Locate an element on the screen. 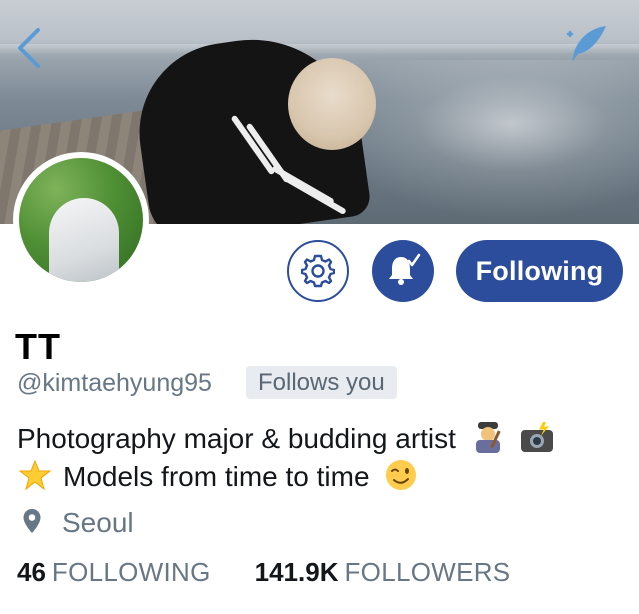 This screenshot has height=614, width=639. banner-horizon is located at coordinates (319, 49).